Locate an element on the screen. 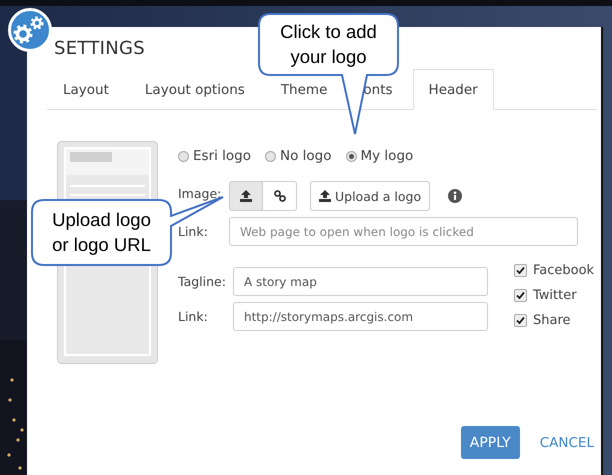 The image size is (612, 475). upload-button: Upload a logo is located at coordinates (370, 196).